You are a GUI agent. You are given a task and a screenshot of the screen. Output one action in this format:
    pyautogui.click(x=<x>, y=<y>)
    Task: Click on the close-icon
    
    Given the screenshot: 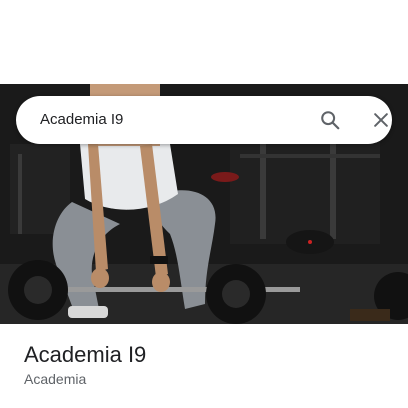 What is the action you would take?
    pyautogui.click(x=381, y=120)
    